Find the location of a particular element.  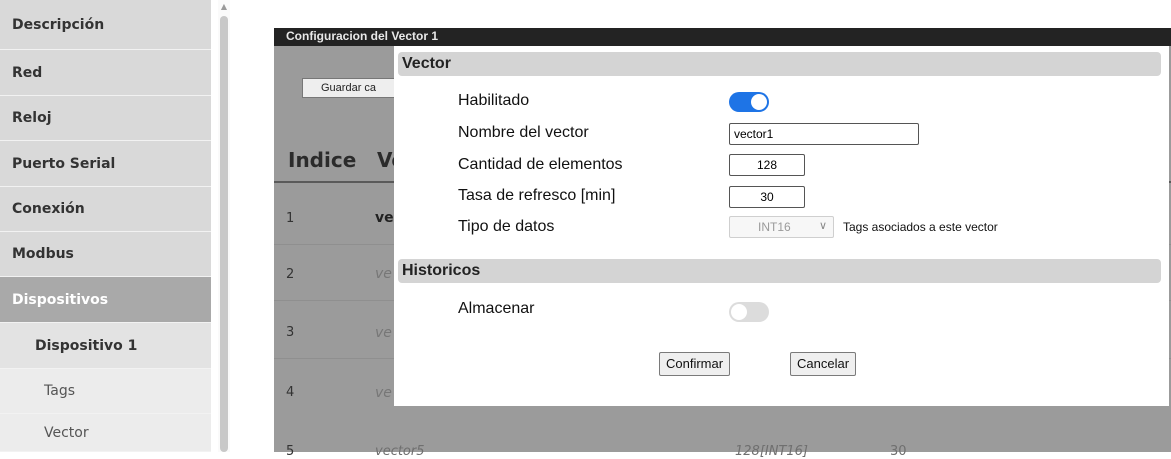

vector-name-input: vector1 is located at coordinates (824, 134).